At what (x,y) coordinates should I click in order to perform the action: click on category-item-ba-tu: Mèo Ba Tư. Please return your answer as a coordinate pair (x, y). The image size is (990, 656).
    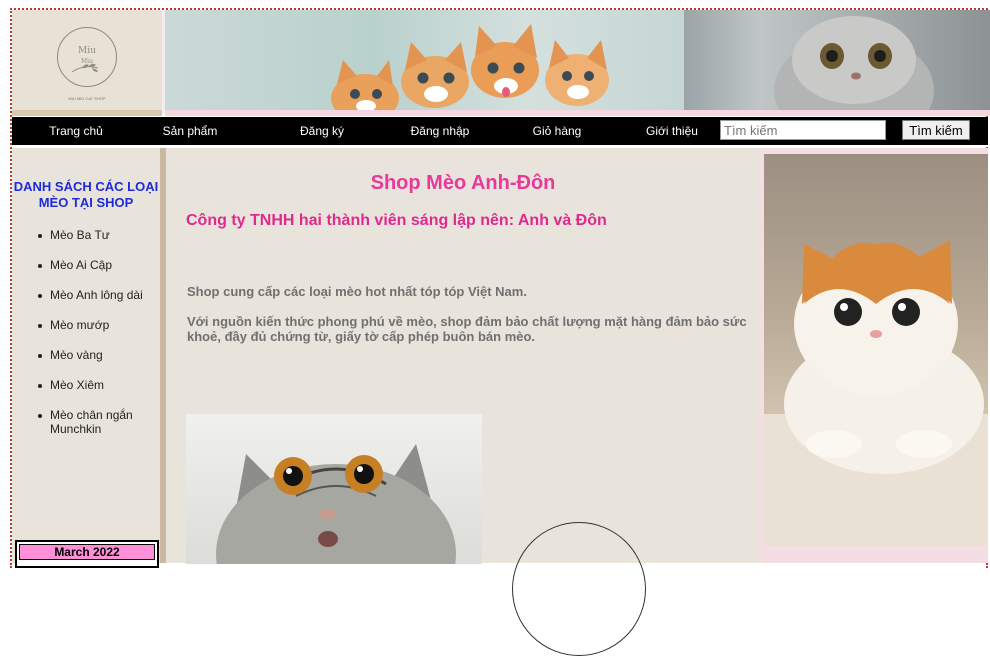
    Looking at the image, I should click on (98, 235).